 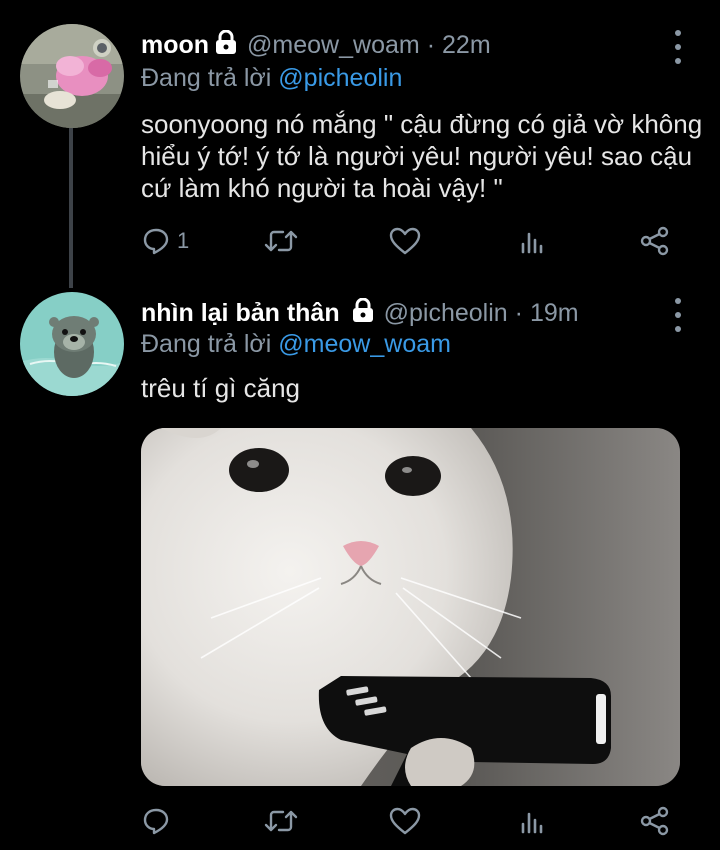 What do you see at coordinates (446, 313) in the screenshot?
I see `handle: @picheolin` at bounding box center [446, 313].